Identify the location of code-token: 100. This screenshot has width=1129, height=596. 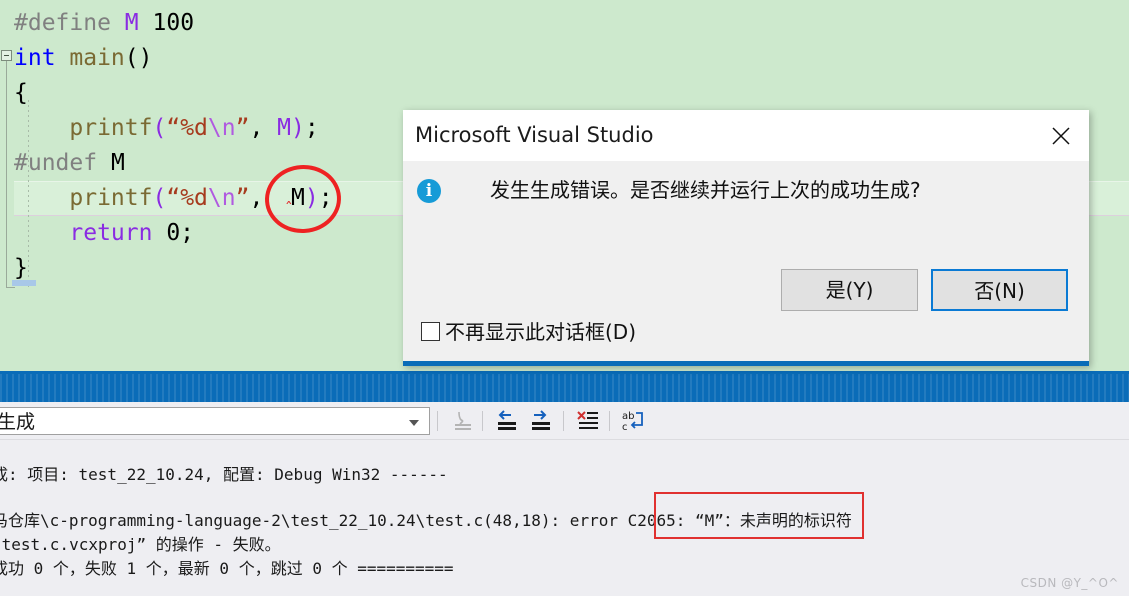
(173, 23).